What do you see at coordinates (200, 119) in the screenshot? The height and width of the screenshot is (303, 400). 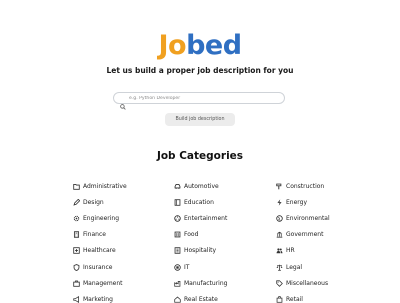 I see `build-job-description-button: Build job description` at bounding box center [200, 119].